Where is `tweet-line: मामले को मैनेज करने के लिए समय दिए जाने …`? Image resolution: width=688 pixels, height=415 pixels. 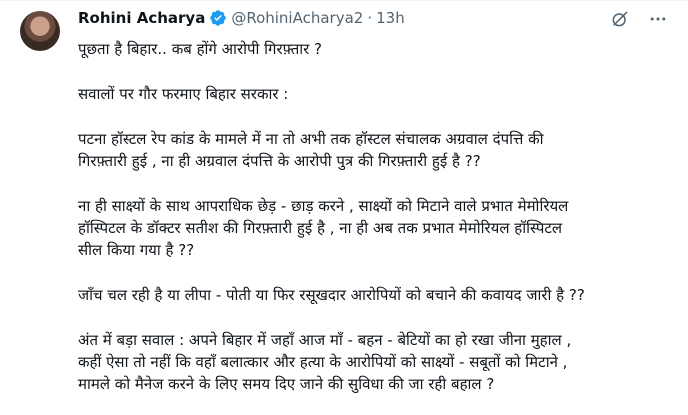 tweet-line: मामले को मैनेज करने के लिए समय दिए जाने … is located at coordinates (286, 384).